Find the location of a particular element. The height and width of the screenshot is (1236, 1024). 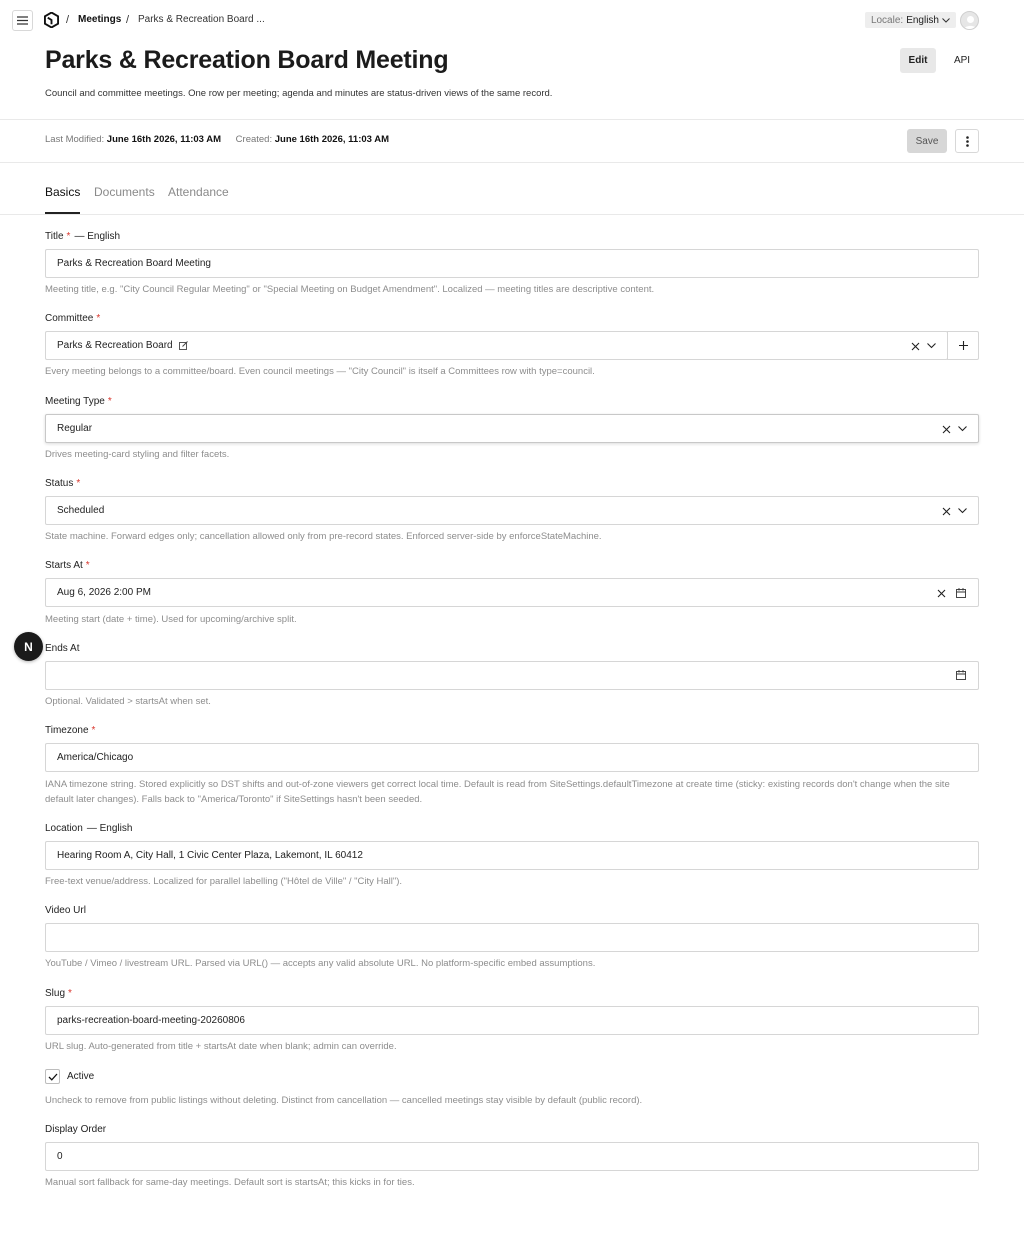

payload-logo-icon is located at coordinates (51, 20).